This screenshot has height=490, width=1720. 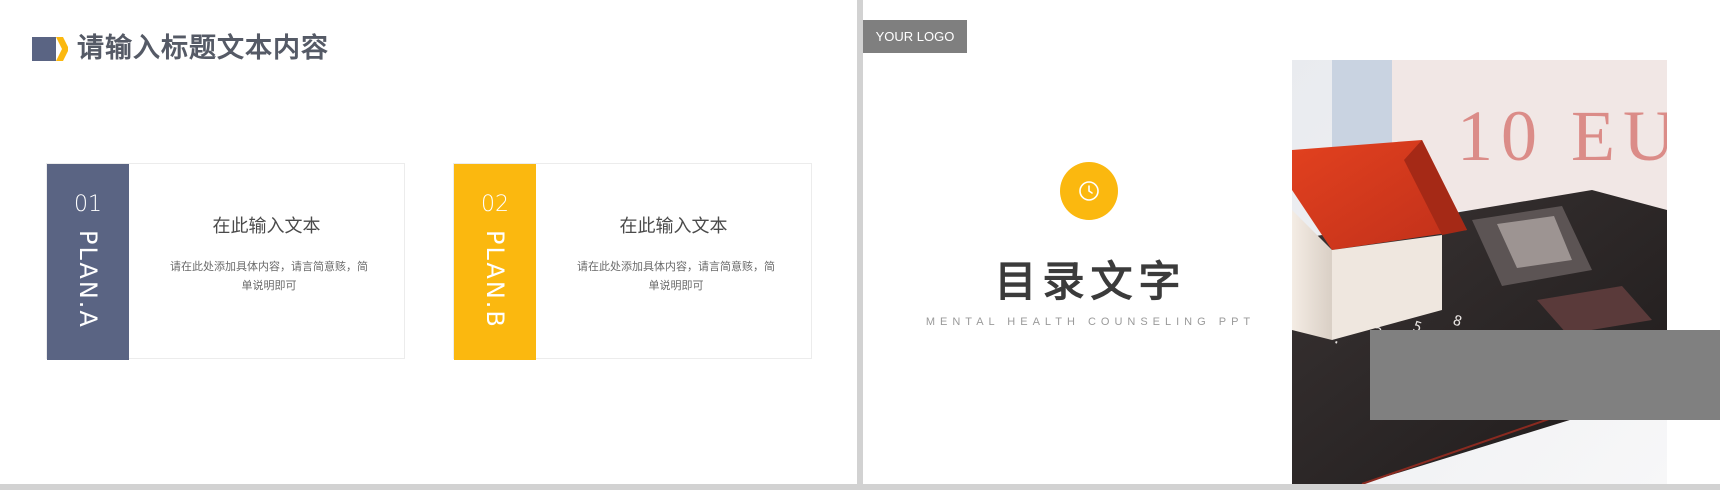 I want to click on toc-title: 目录文字, so click(x=1090, y=281).